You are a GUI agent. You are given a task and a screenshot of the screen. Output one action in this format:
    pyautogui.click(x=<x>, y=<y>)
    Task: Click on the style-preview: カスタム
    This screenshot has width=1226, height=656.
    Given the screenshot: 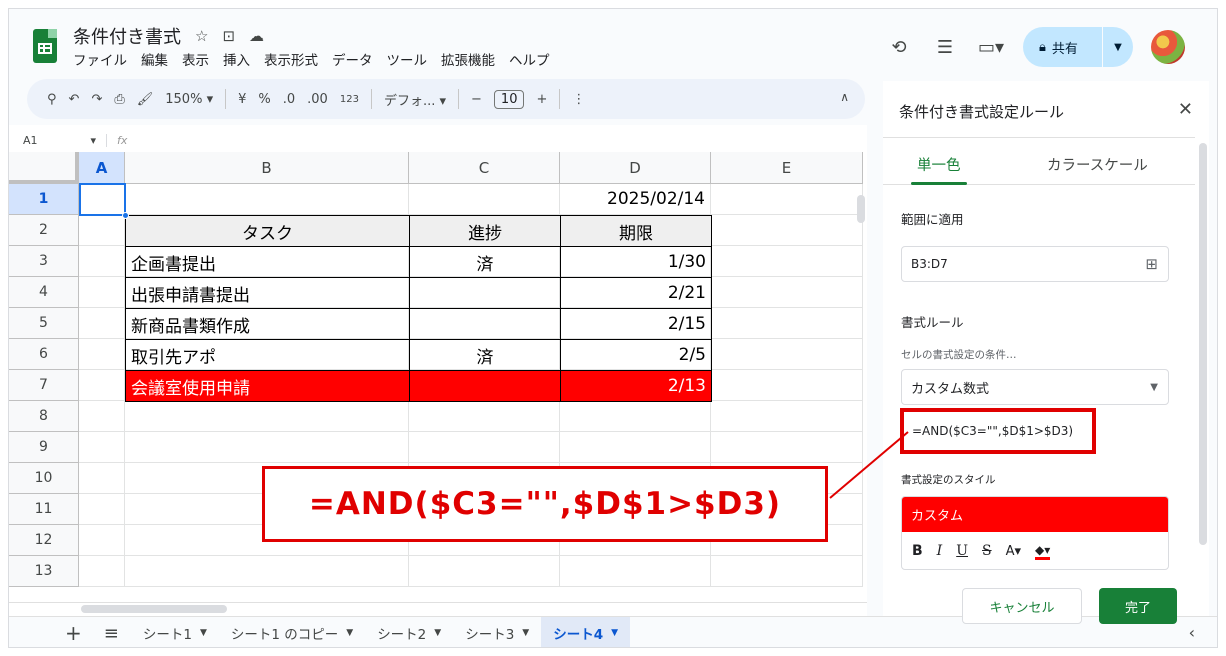 What is the action you would take?
    pyautogui.click(x=1035, y=514)
    